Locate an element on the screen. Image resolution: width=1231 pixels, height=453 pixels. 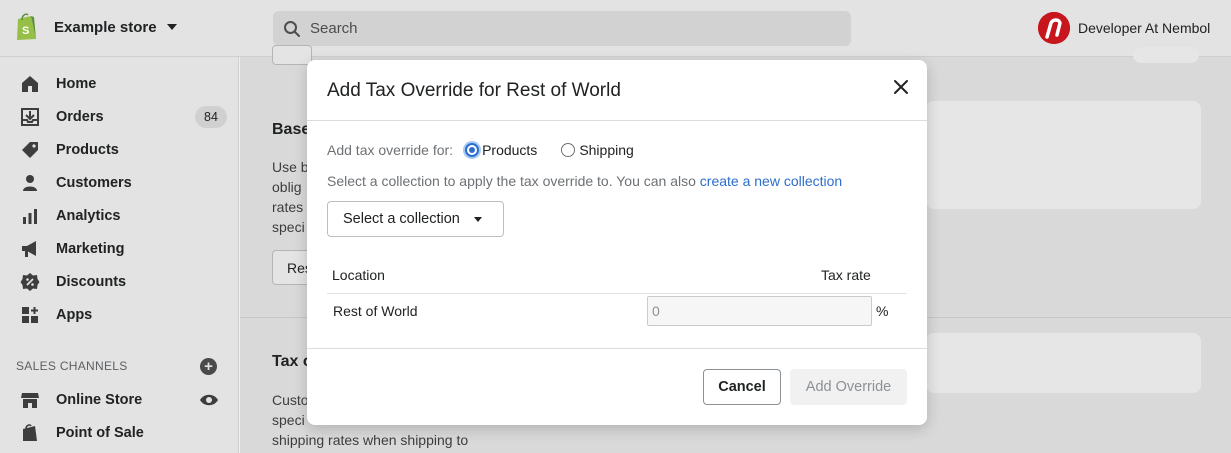
sidebar-item-label: Point of Sale is located at coordinates (100, 432).